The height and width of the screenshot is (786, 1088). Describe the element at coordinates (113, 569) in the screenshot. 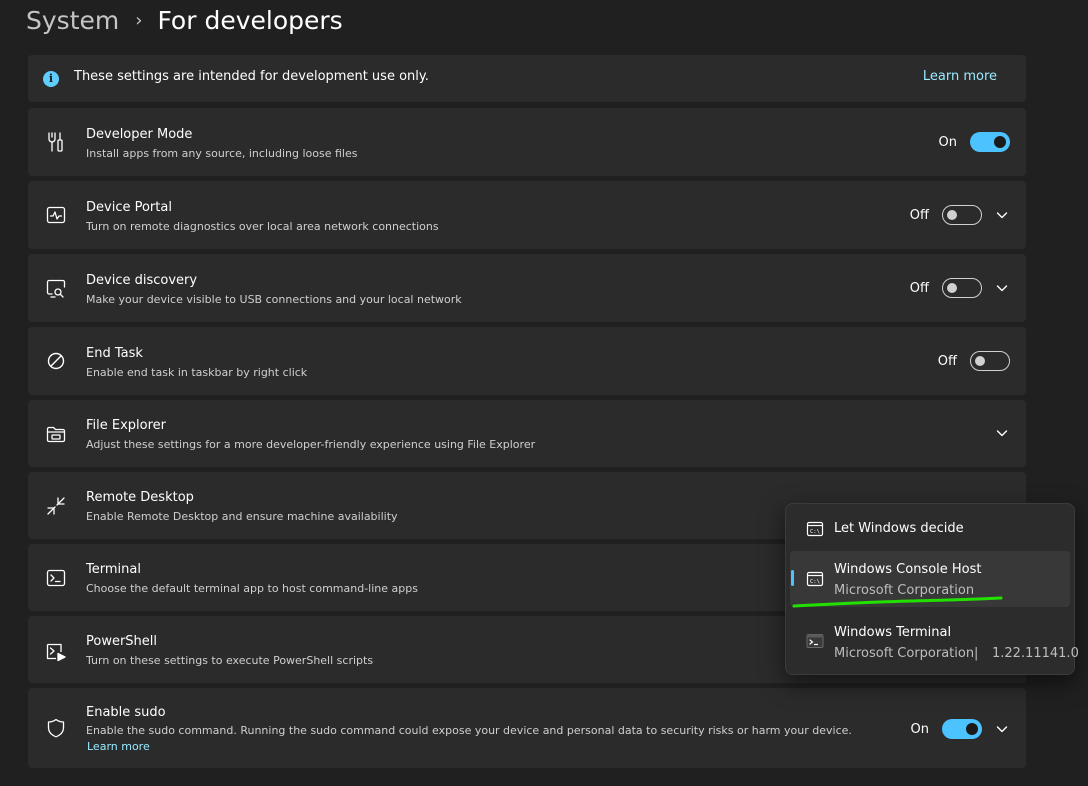

I see `row-title: Terminal` at that location.